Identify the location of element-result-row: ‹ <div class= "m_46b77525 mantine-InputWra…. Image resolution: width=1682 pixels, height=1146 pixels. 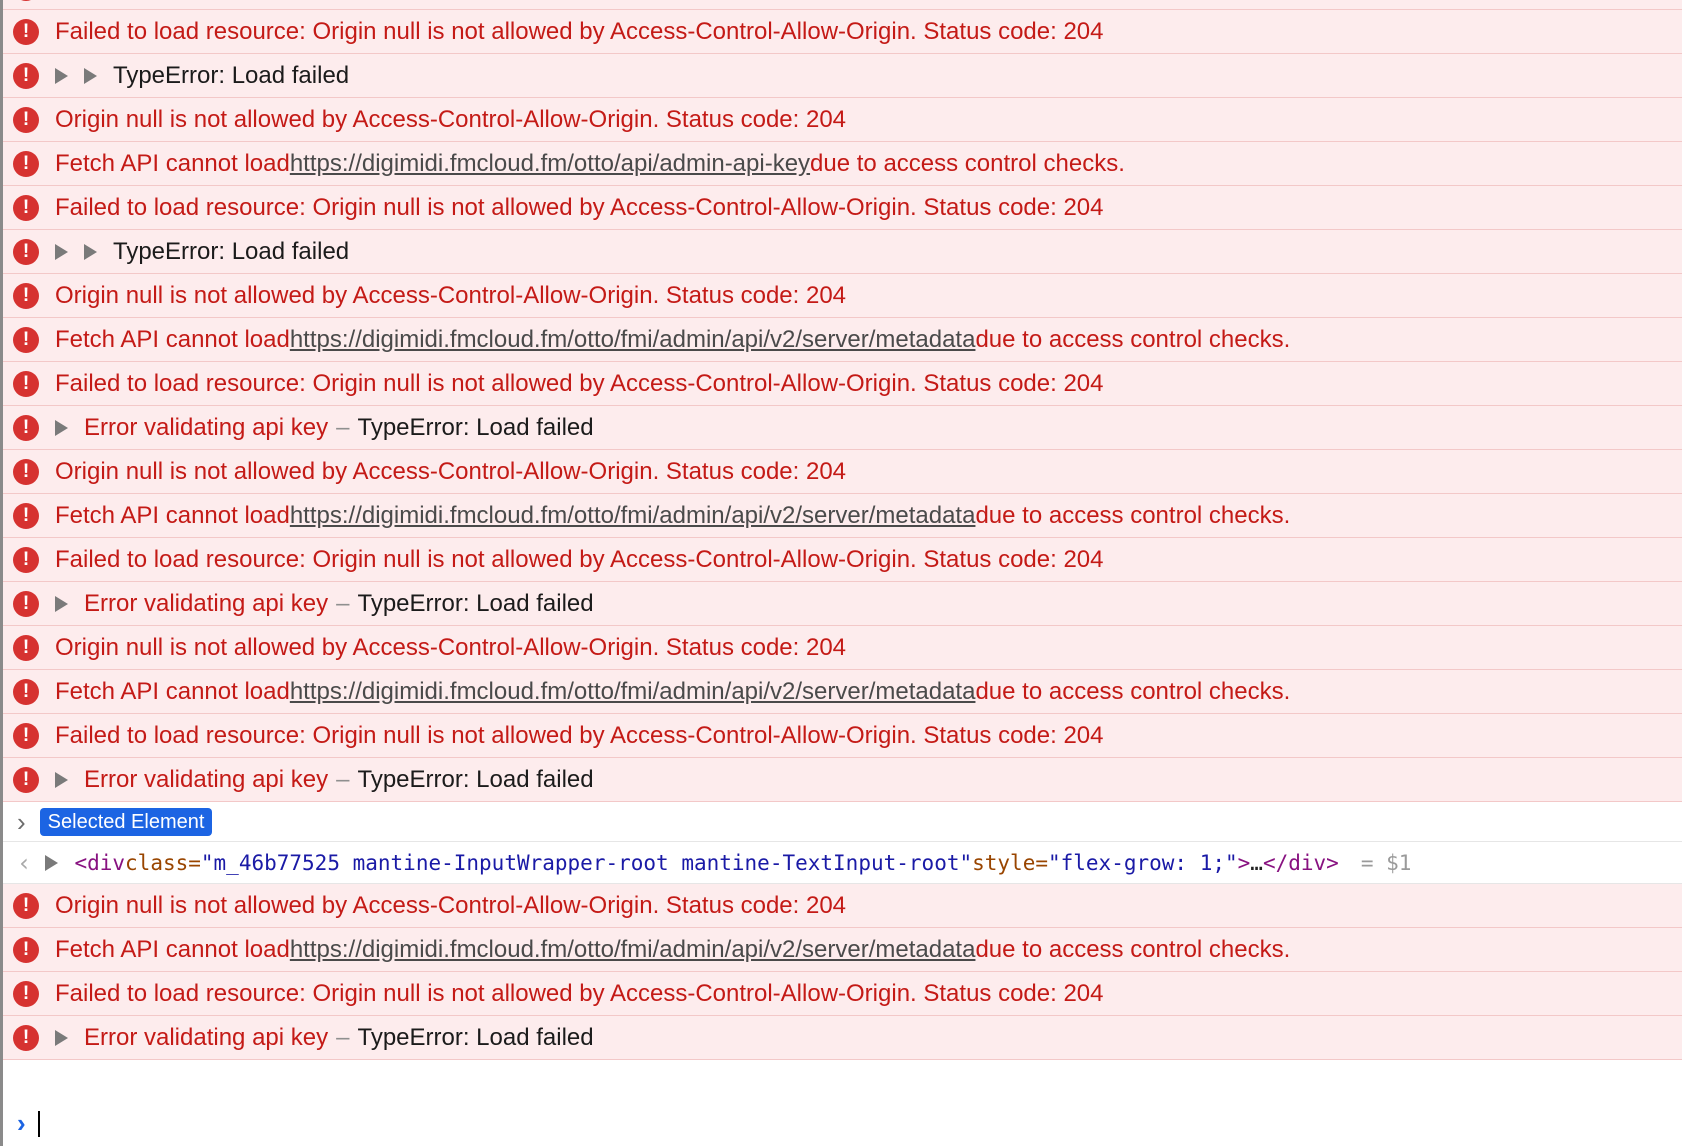
(842, 863).